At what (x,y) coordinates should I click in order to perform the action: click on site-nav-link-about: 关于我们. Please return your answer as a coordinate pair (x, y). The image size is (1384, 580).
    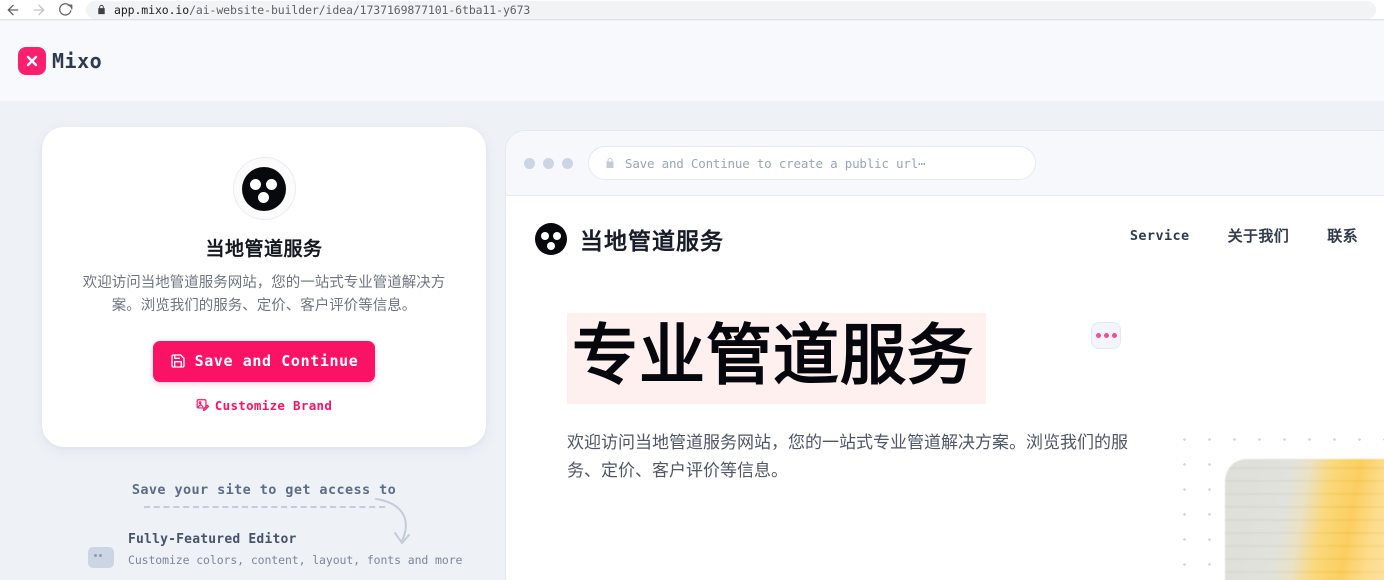
    Looking at the image, I should click on (1259, 235).